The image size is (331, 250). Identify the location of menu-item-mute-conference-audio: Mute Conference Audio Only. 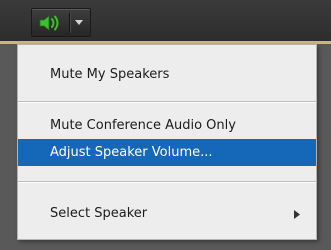
(167, 125).